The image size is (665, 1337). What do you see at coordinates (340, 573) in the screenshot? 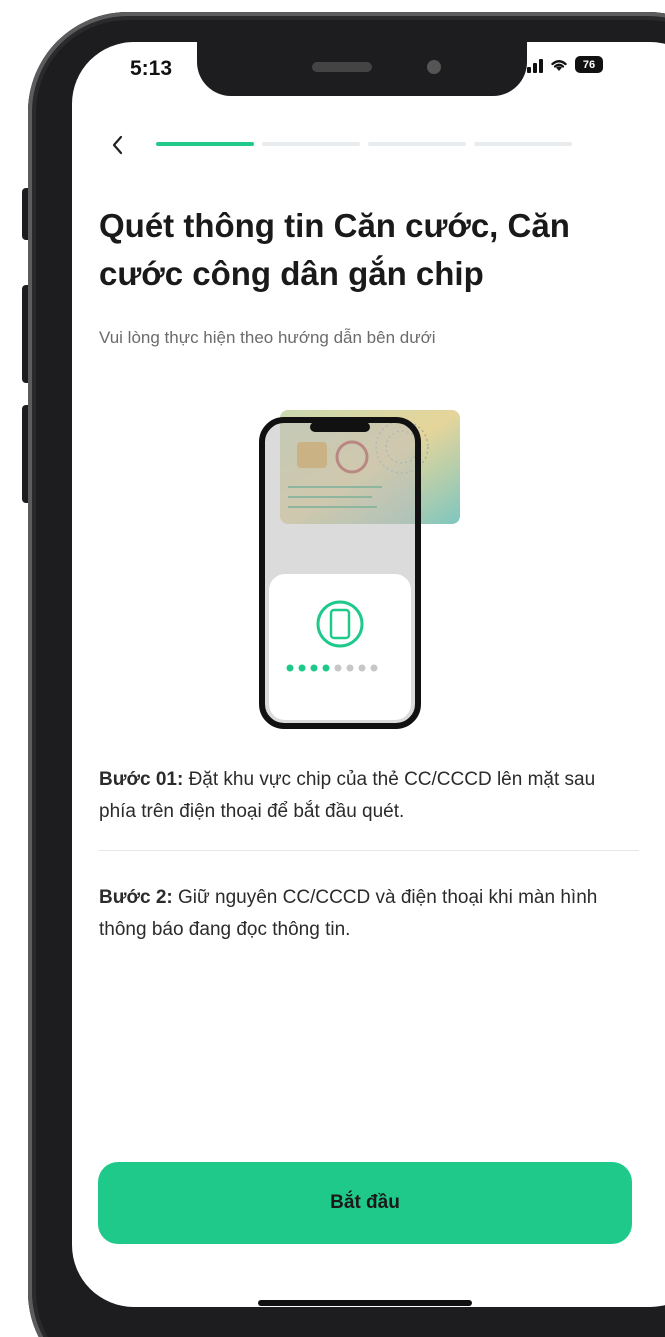
I see `phone-graphic` at bounding box center [340, 573].